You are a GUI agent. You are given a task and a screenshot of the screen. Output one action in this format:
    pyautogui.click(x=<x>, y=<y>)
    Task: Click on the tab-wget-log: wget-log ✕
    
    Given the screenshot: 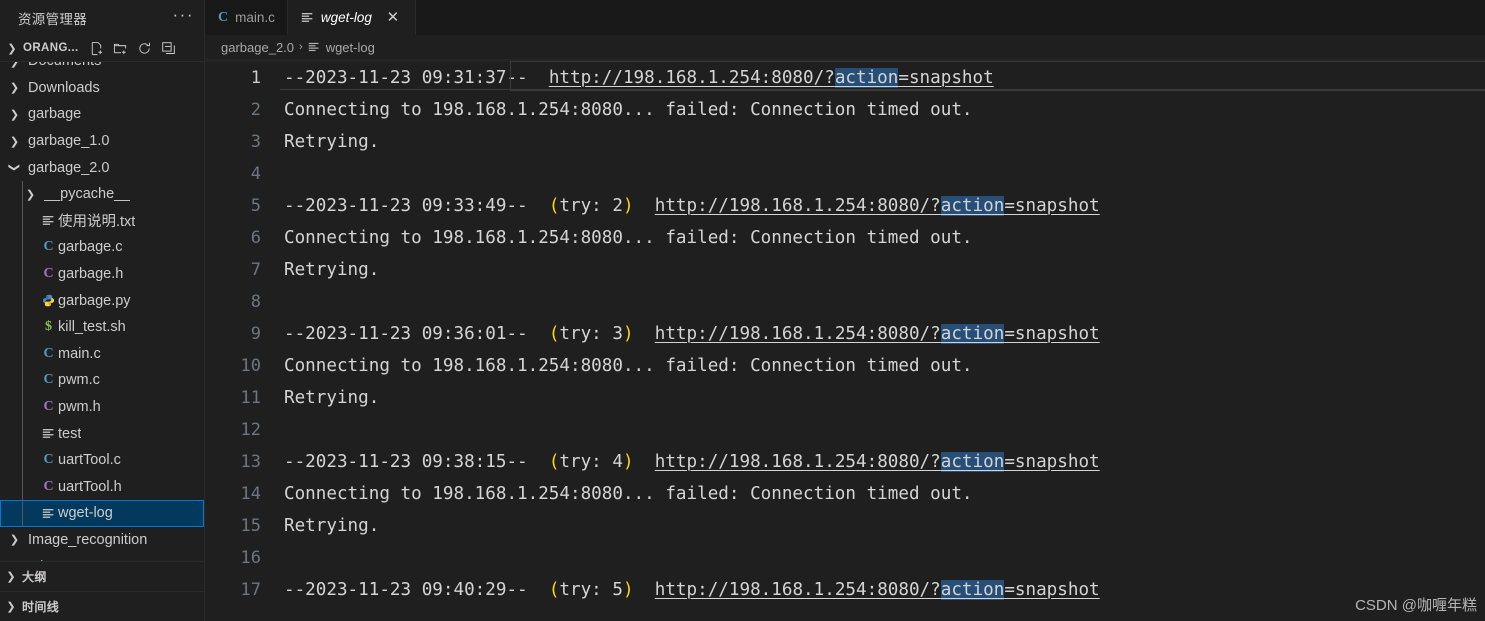 What is the action you would take?
    pyautogui.click(x=351, y=17)
    